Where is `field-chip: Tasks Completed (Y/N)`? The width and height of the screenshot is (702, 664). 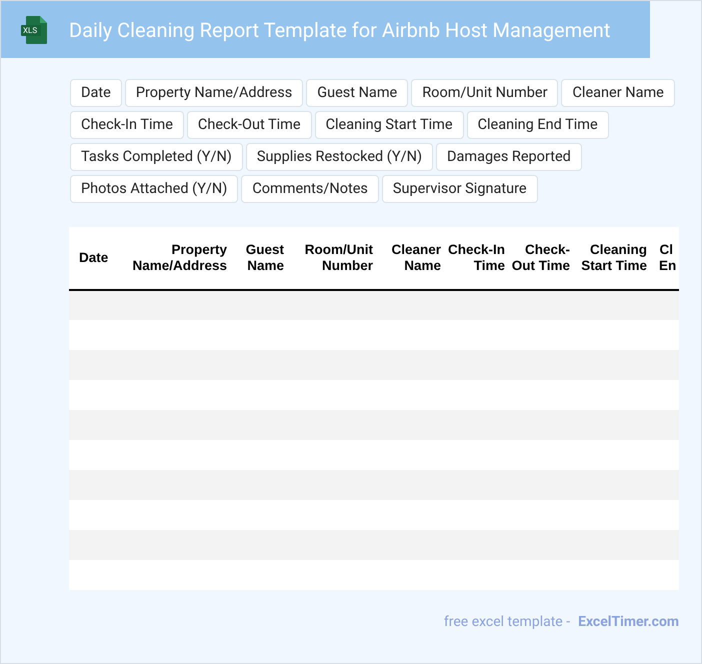
field-chip: Tasks Completed (Y/N) is located at coordinates (156, 157).